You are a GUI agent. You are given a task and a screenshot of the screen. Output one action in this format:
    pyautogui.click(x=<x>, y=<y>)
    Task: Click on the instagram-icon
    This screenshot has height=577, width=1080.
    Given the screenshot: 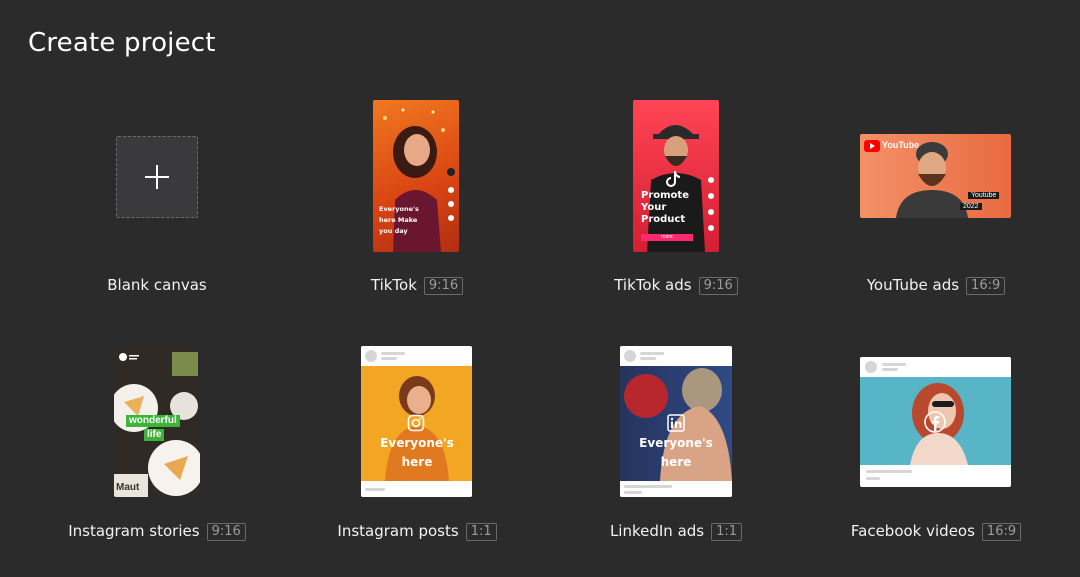 What is the action you would take?
    pyautogui.click(x=416, y=423)
    